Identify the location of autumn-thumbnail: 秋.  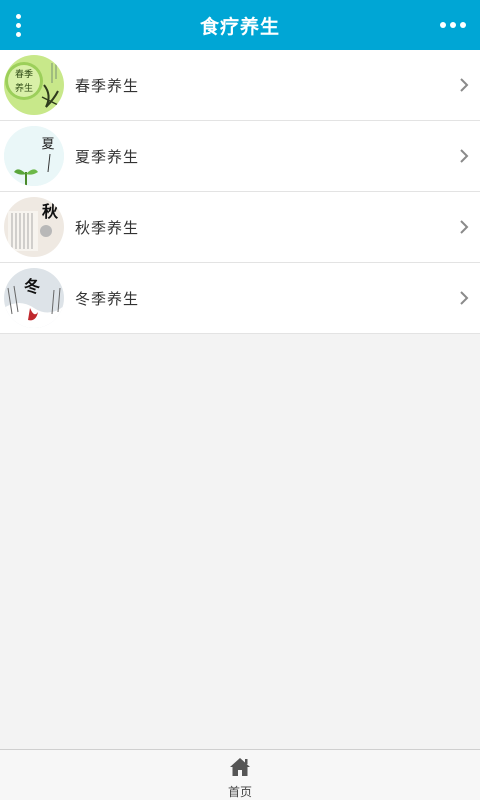
(34, 227).